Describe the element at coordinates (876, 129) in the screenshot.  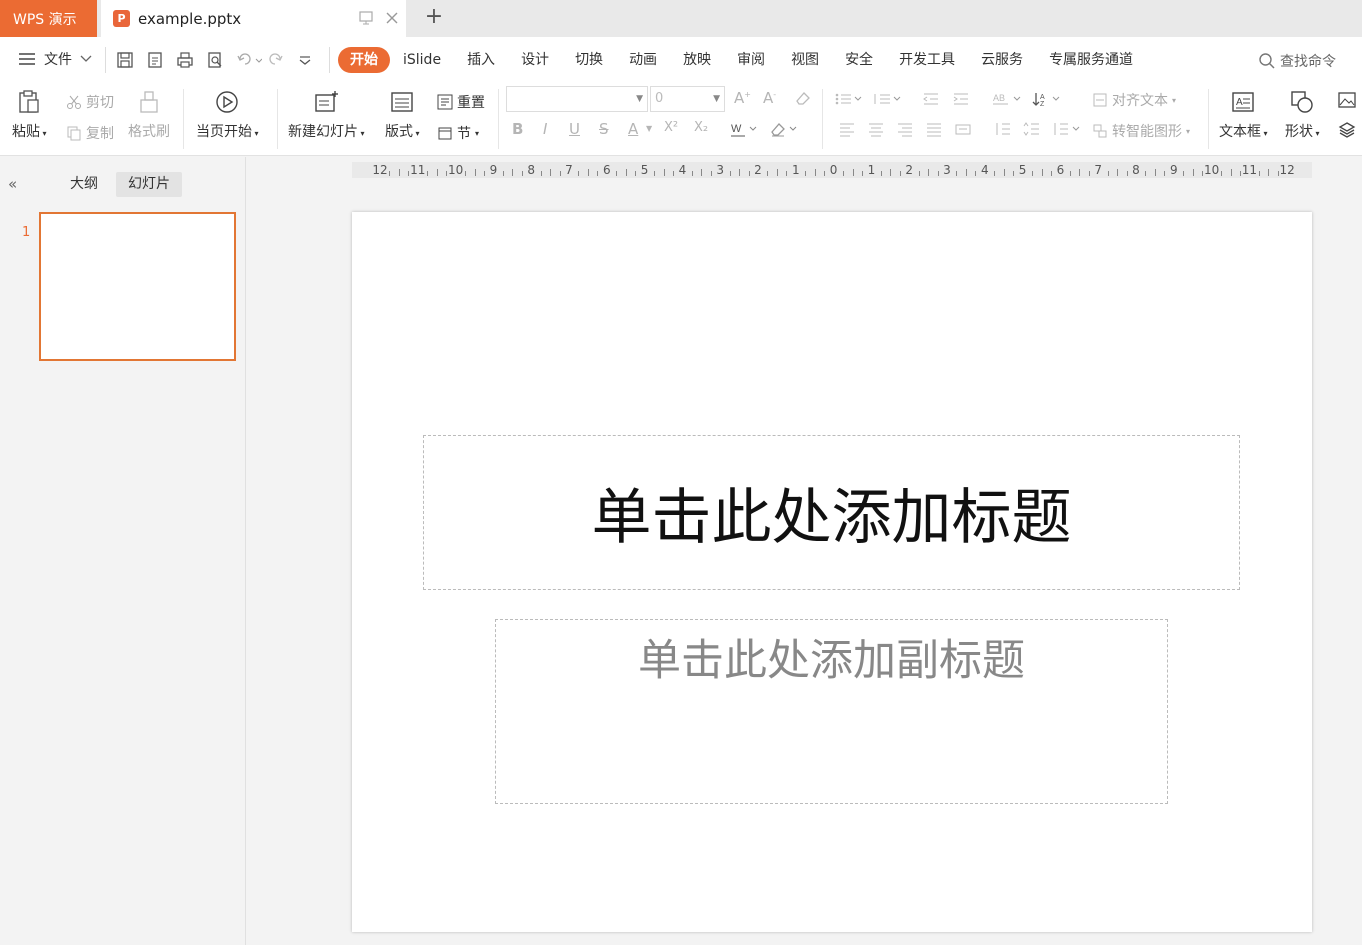
I see `align-center-icon` at that location.